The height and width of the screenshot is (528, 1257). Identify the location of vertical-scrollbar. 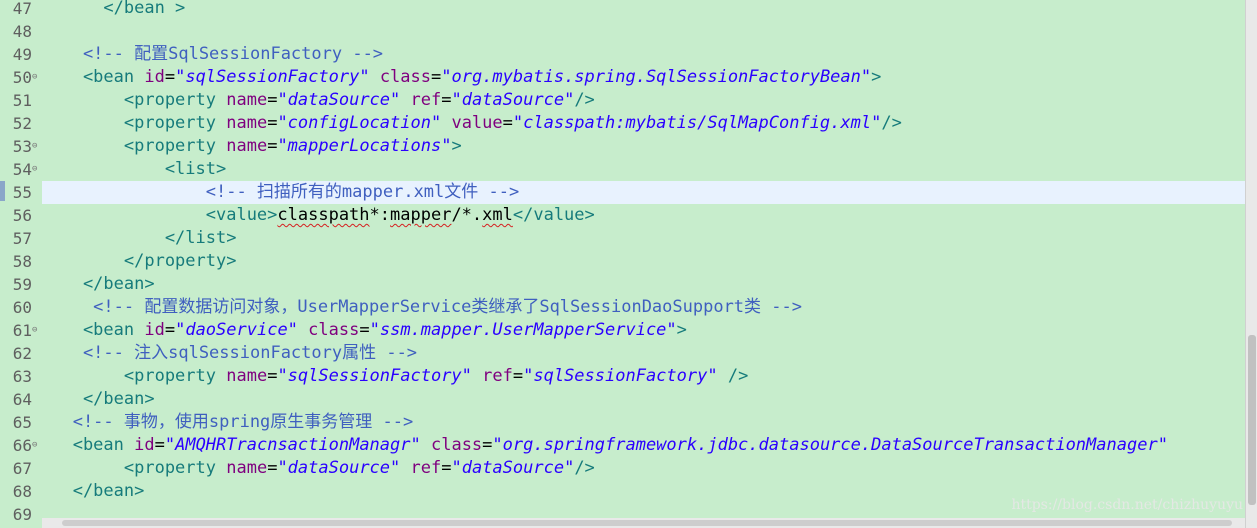
(1251, 264).